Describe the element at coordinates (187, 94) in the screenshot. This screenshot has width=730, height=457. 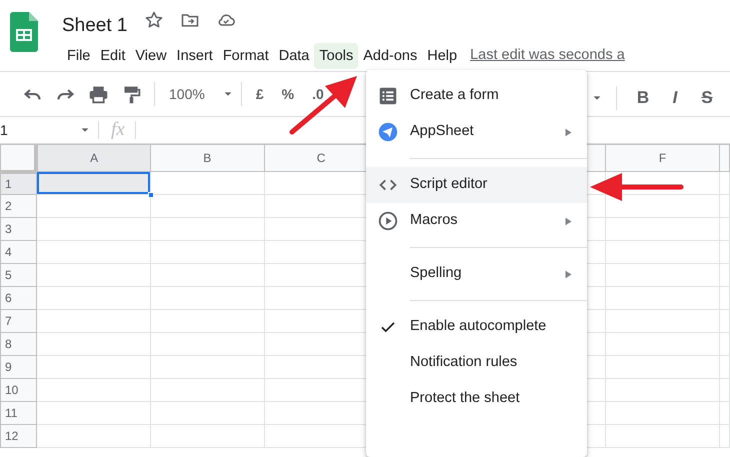
I see `zoom-dropdown: 100%` at that location.